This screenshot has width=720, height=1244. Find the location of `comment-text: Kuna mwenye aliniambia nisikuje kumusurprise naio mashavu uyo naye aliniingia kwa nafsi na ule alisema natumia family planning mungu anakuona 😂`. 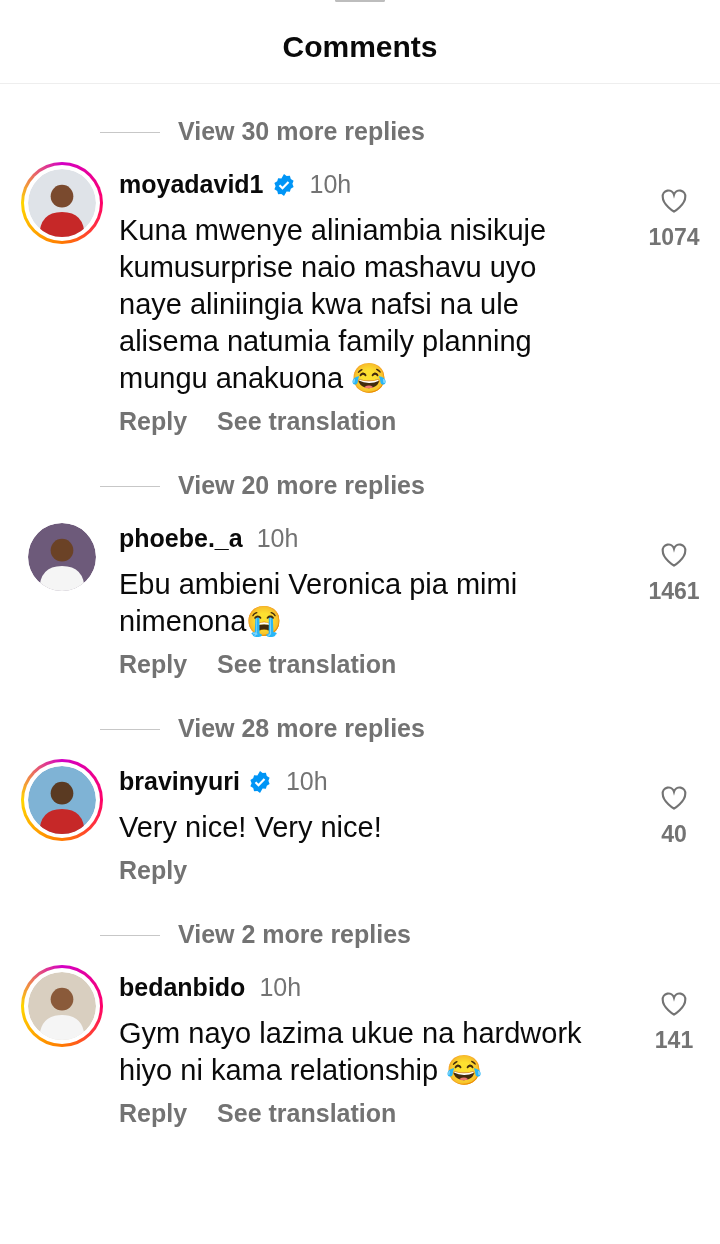

comment-text: Kuna mwenye aliniambia nisikuje kumusurprise naio mashavu uyo naye aliniingia kwa nafsi na ule alisema natumia family planning mungu anakuona 😂 is located at coordinates (333, 304).